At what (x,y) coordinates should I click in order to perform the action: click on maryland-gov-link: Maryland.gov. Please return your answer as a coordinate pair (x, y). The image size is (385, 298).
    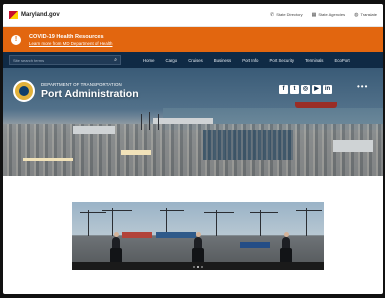
    Looking at the image, I should click on (40, 15).